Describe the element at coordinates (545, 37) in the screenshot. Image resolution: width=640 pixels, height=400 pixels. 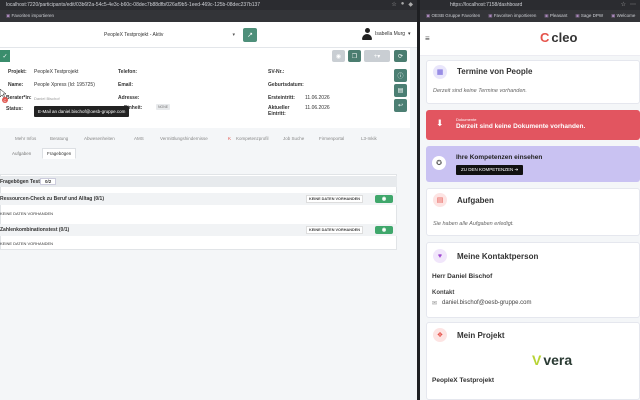
I see `cleo-logo-icon: C` at that location.